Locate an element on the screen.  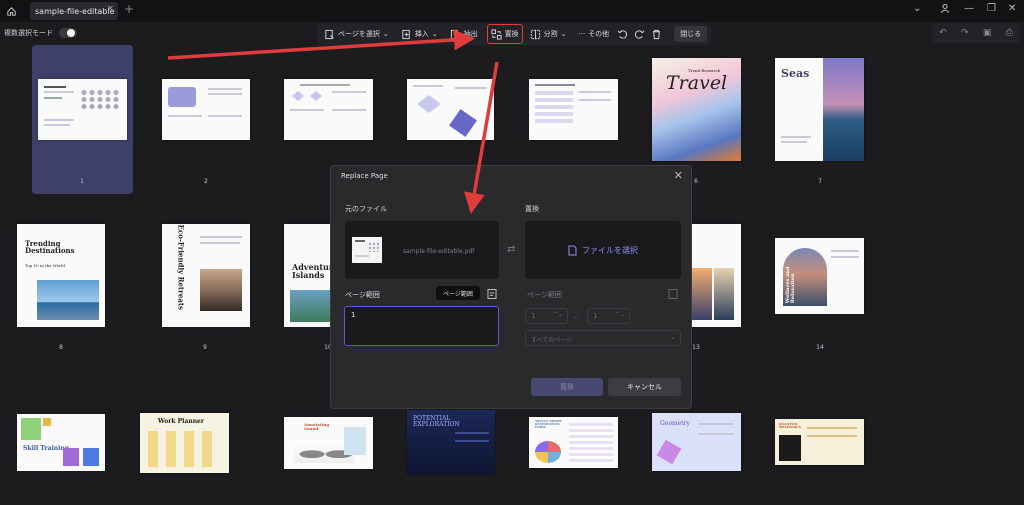
split-button: 分割 ⌄ is located at coordinates (548, 34).